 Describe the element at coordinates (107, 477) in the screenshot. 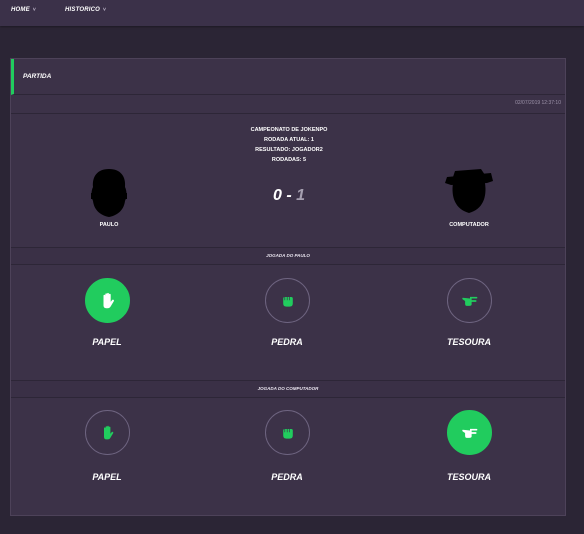

I see `computer-paper-label: PAPEL` at that location.